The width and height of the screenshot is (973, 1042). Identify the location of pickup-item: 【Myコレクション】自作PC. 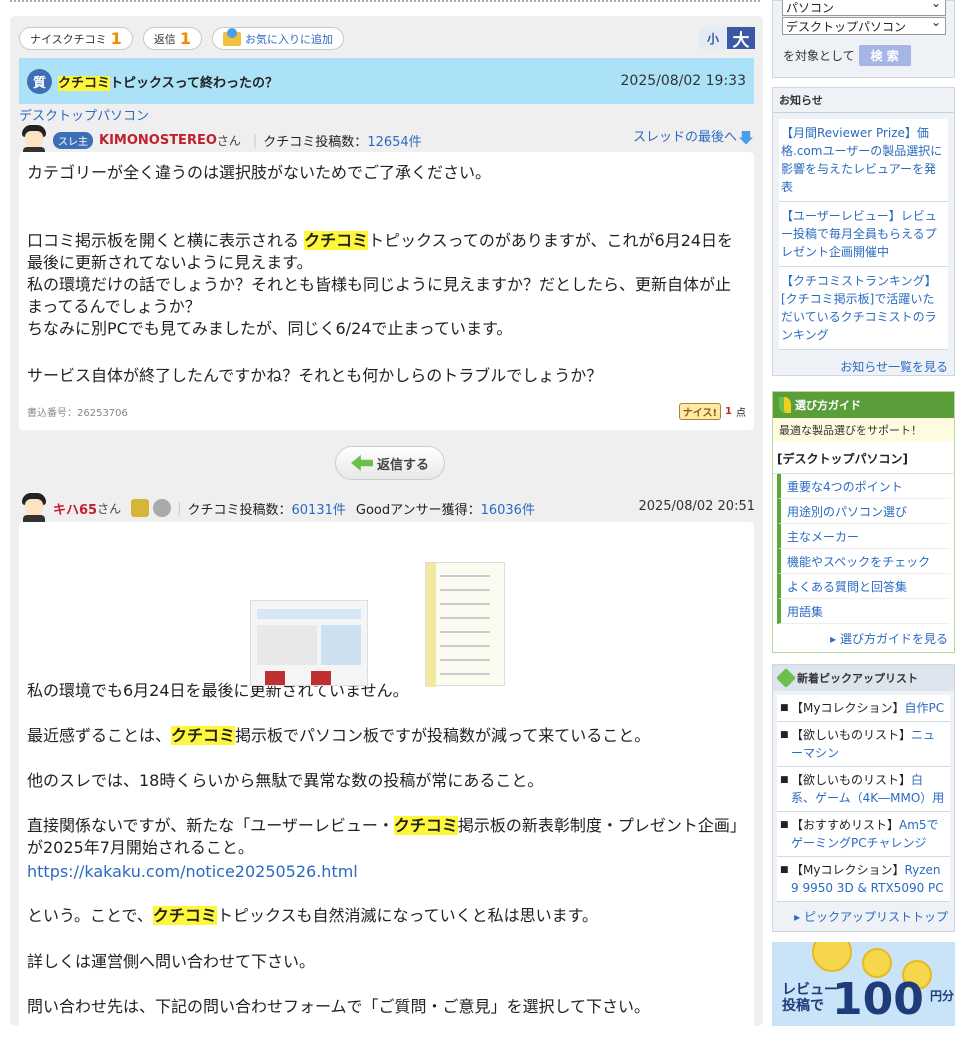
(863, 708).